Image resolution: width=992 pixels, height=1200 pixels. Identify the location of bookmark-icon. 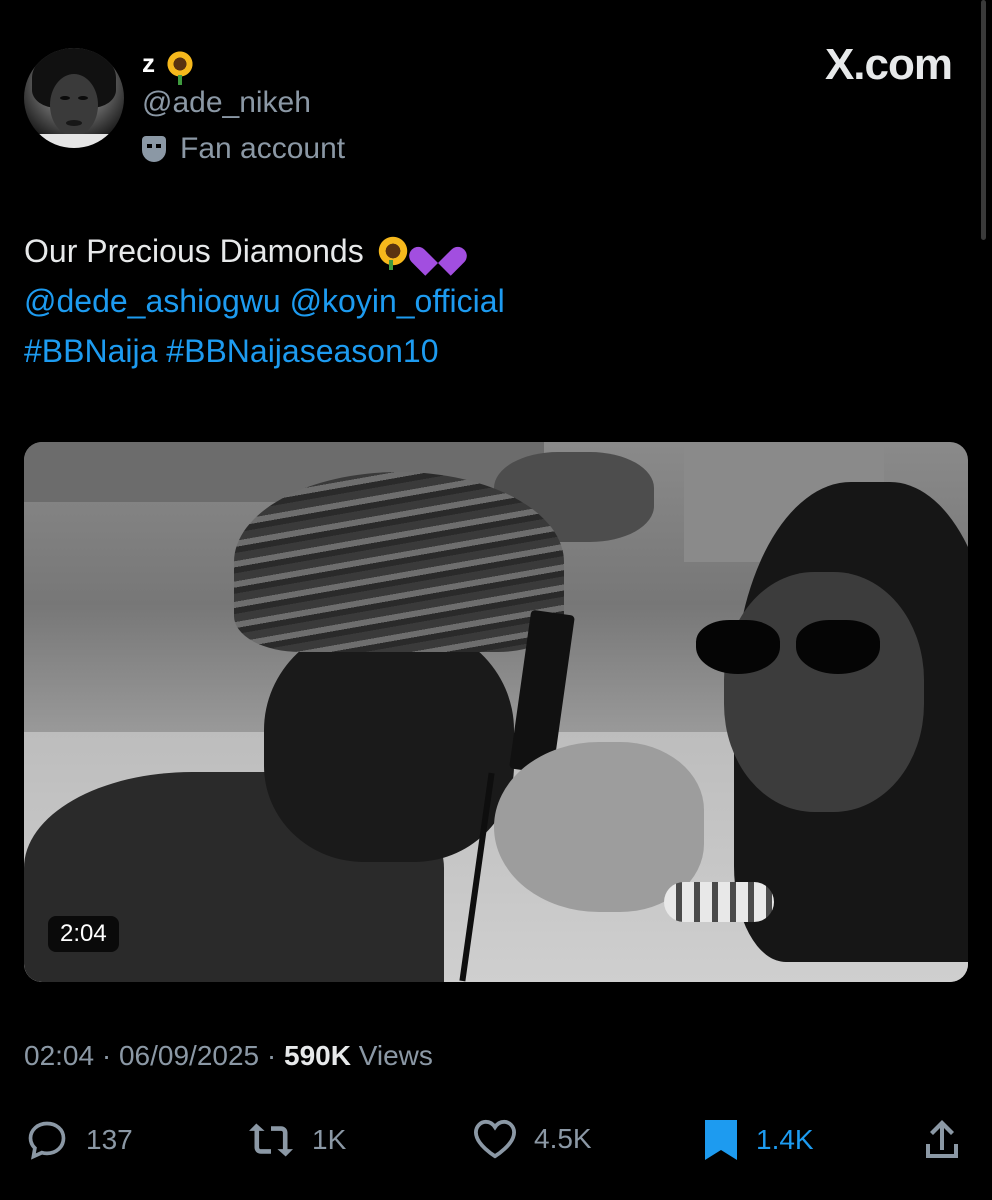
(721, 1140).